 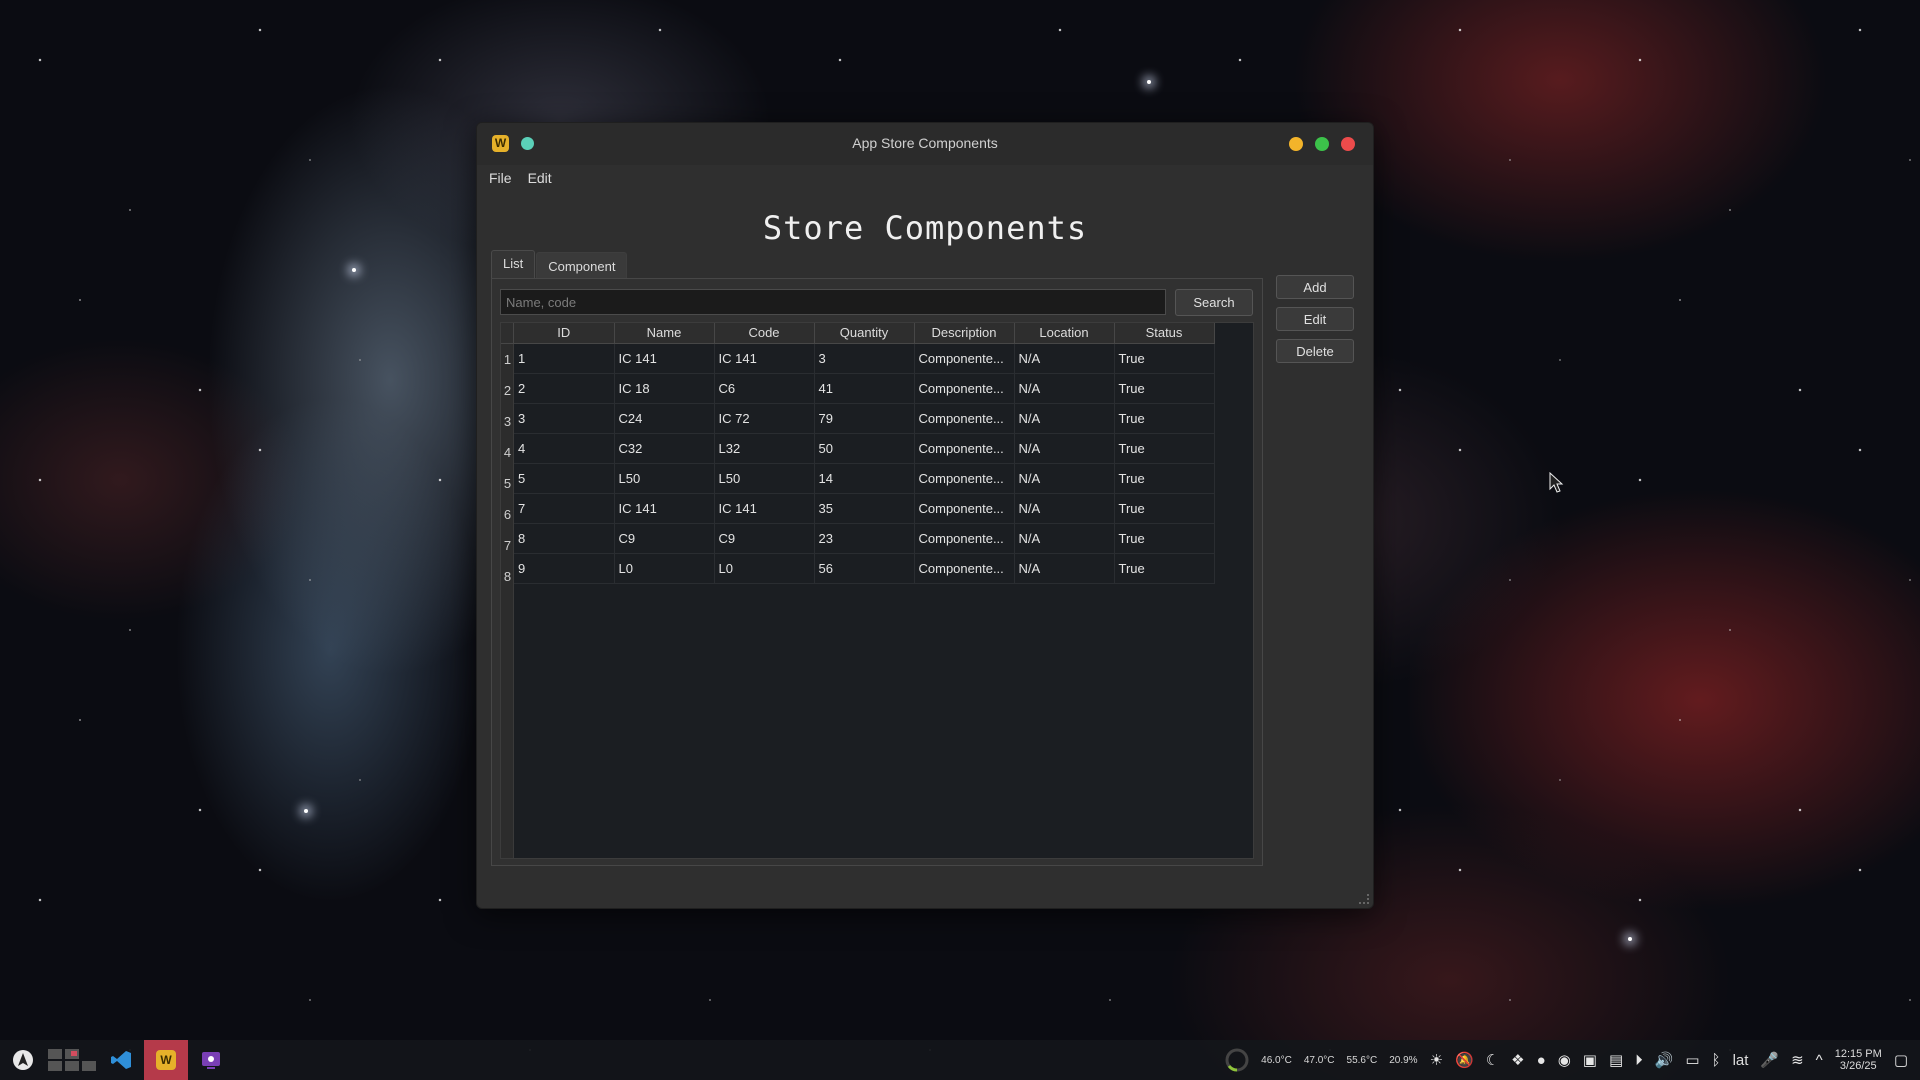 I want to click on edit-button: Edit, so click(x=1315, y=319).